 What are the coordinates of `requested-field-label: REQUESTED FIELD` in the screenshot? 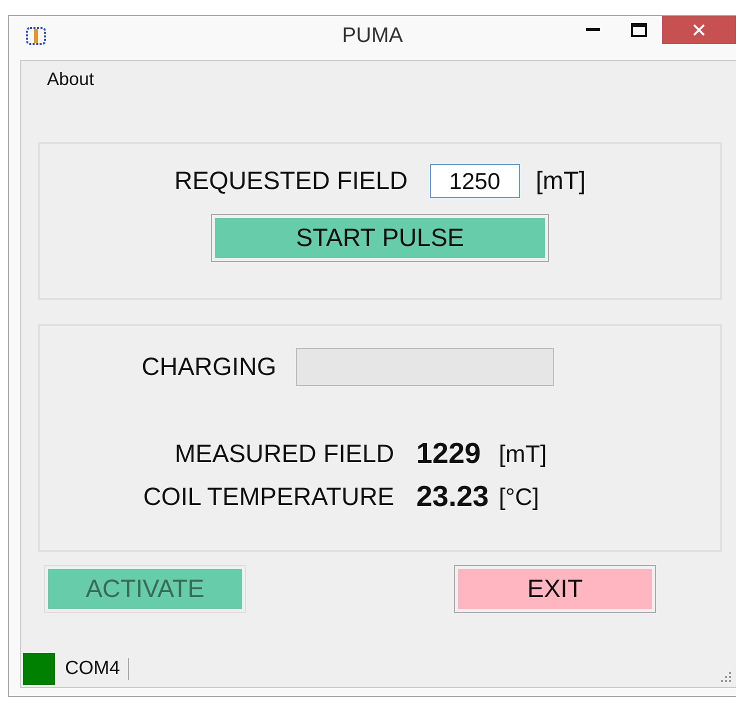 It's located at (291, 181).